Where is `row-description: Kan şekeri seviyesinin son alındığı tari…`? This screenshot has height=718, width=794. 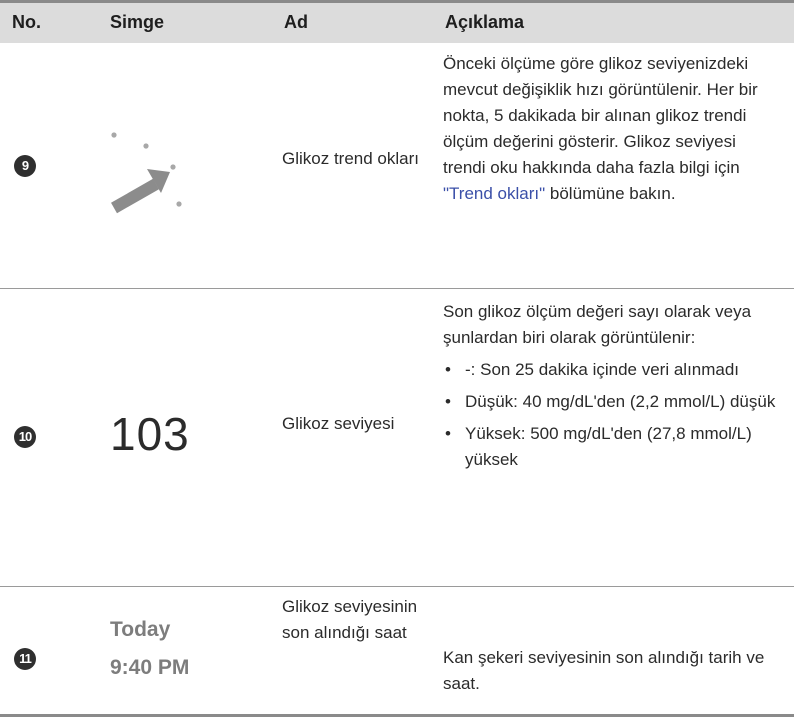
row-description: Kan şekeri seviyesinin son alındığı tari… is located at coordinates (604, 670).